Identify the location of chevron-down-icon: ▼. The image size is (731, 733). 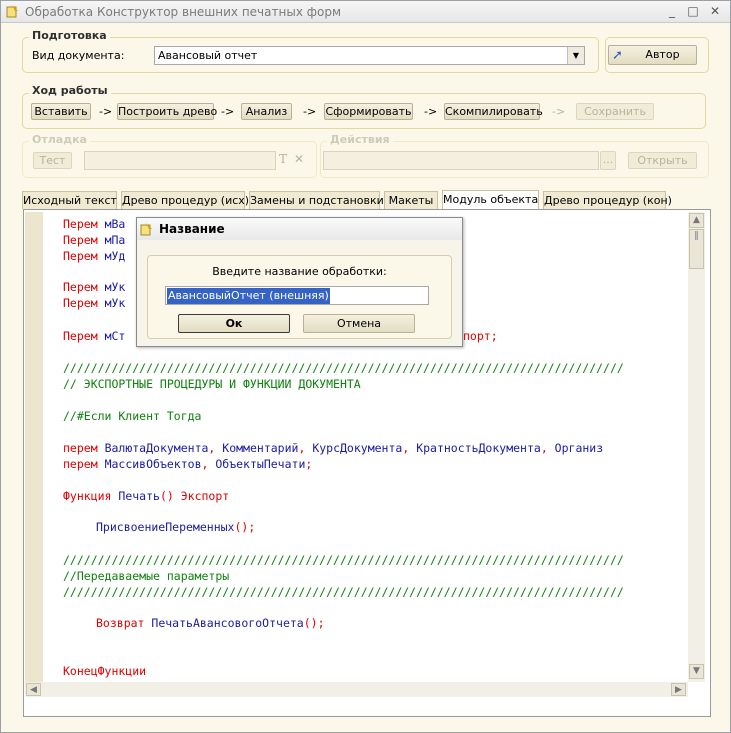
(575, 55).